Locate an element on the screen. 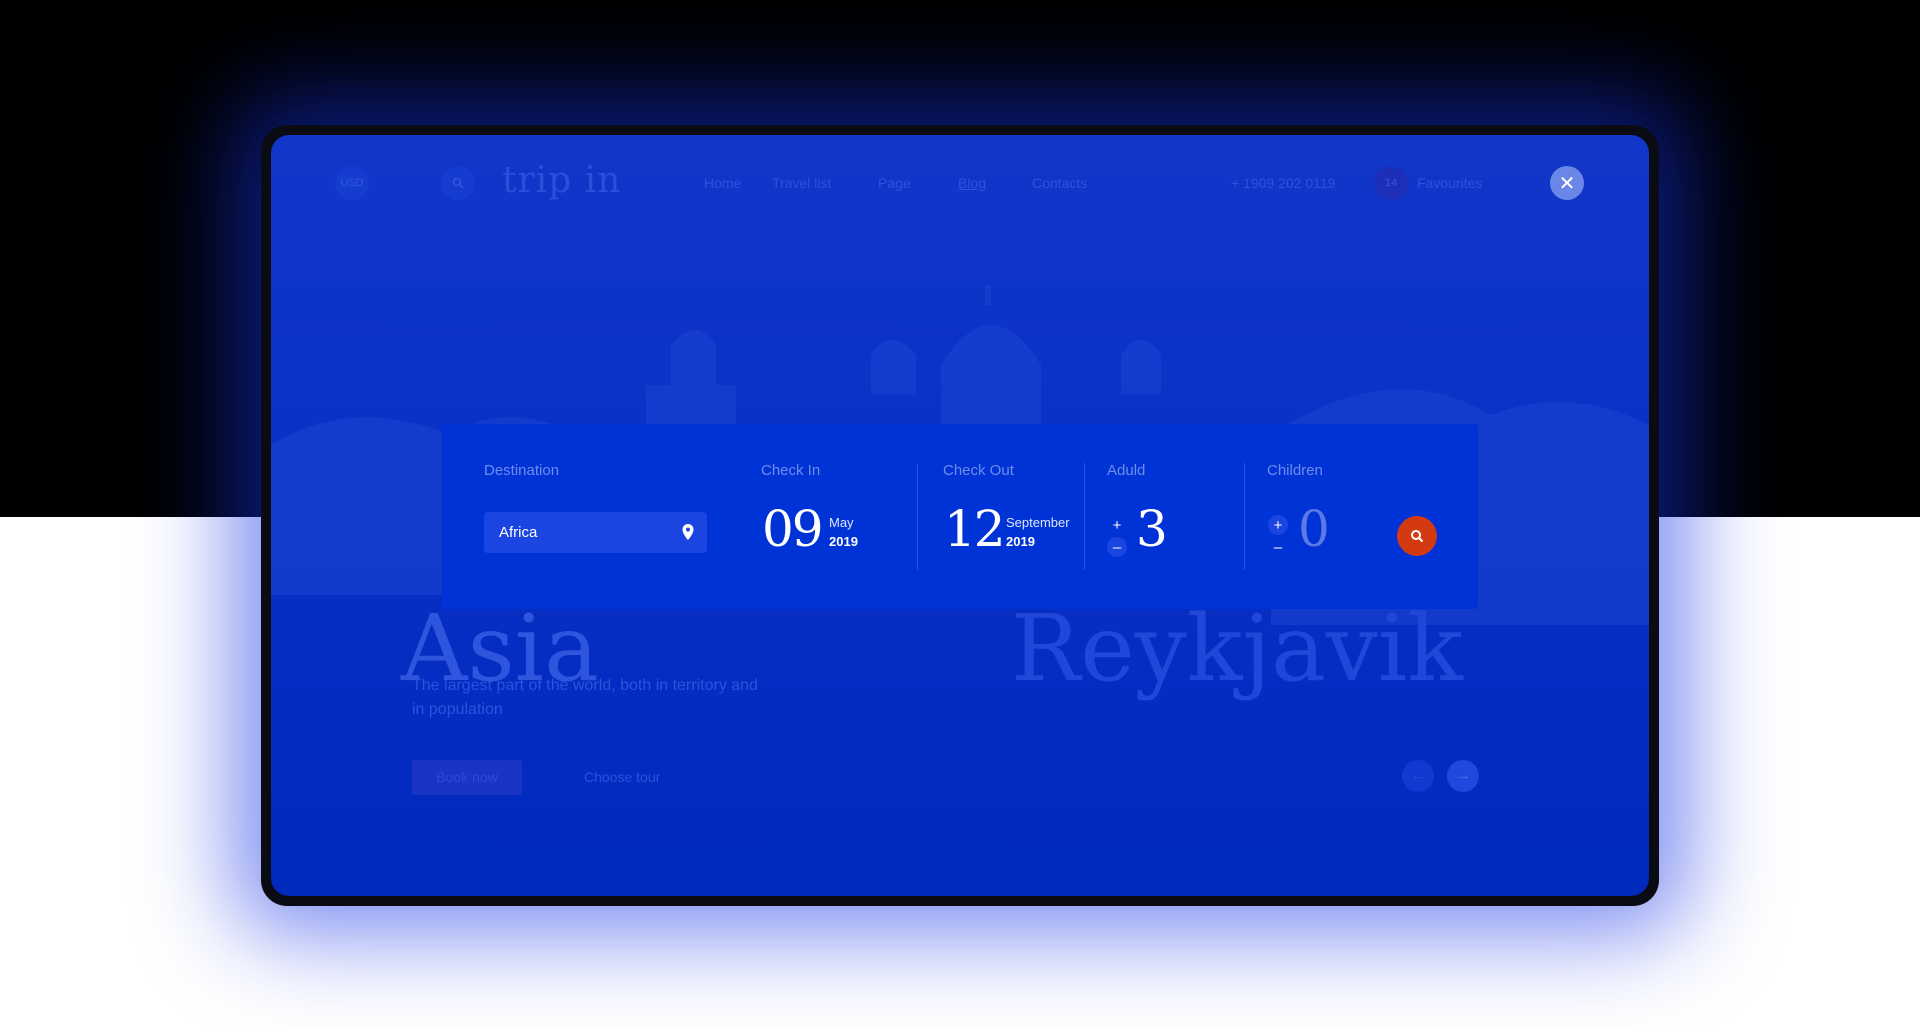  destination-input: Africa is located at coordinates (595, 532).